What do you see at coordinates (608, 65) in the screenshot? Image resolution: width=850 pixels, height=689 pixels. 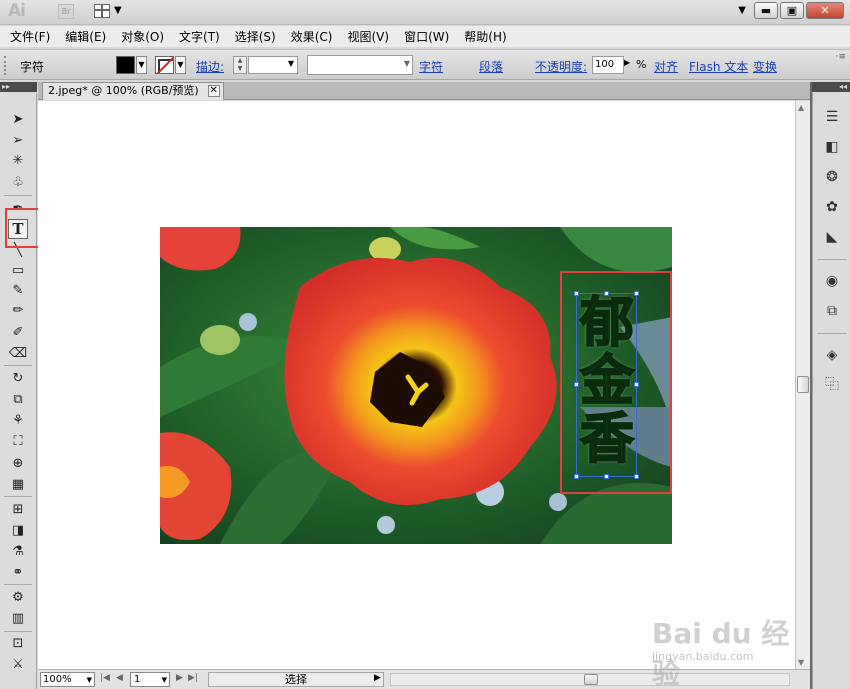 I see `opacity-input: 100` at bounding box center [608, 65].